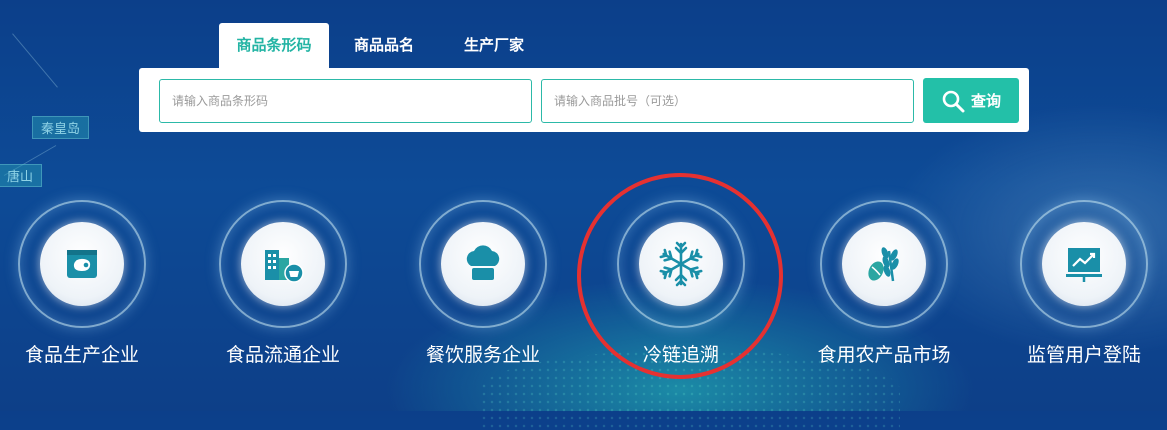 This screenshot has height=430, width=1167. What do you see at coordinates (953, 101) in the screenshot?
I see `search-icon` at bounding box center [953, 101].